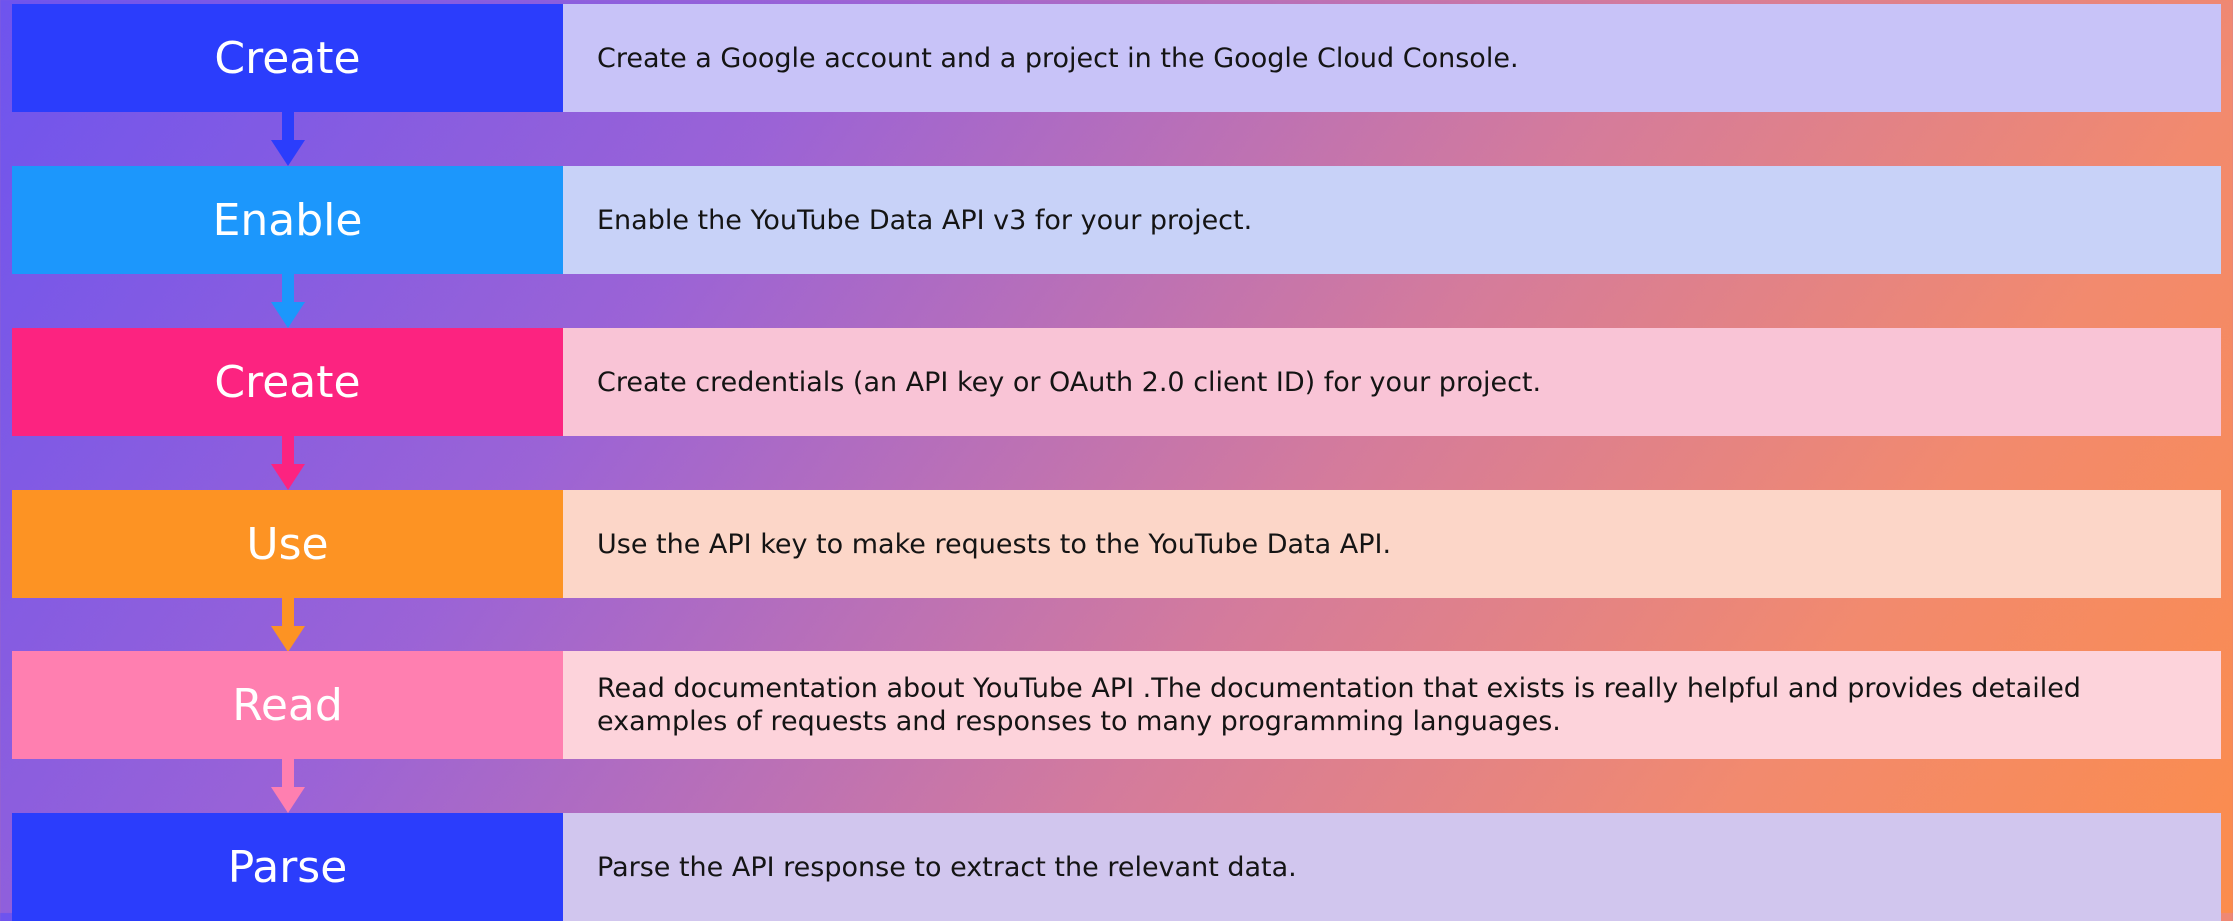  What do you see at coordinates (287, 220) in the screenshot?
I see `step-label: Enable` at bounding box center [287, 220].